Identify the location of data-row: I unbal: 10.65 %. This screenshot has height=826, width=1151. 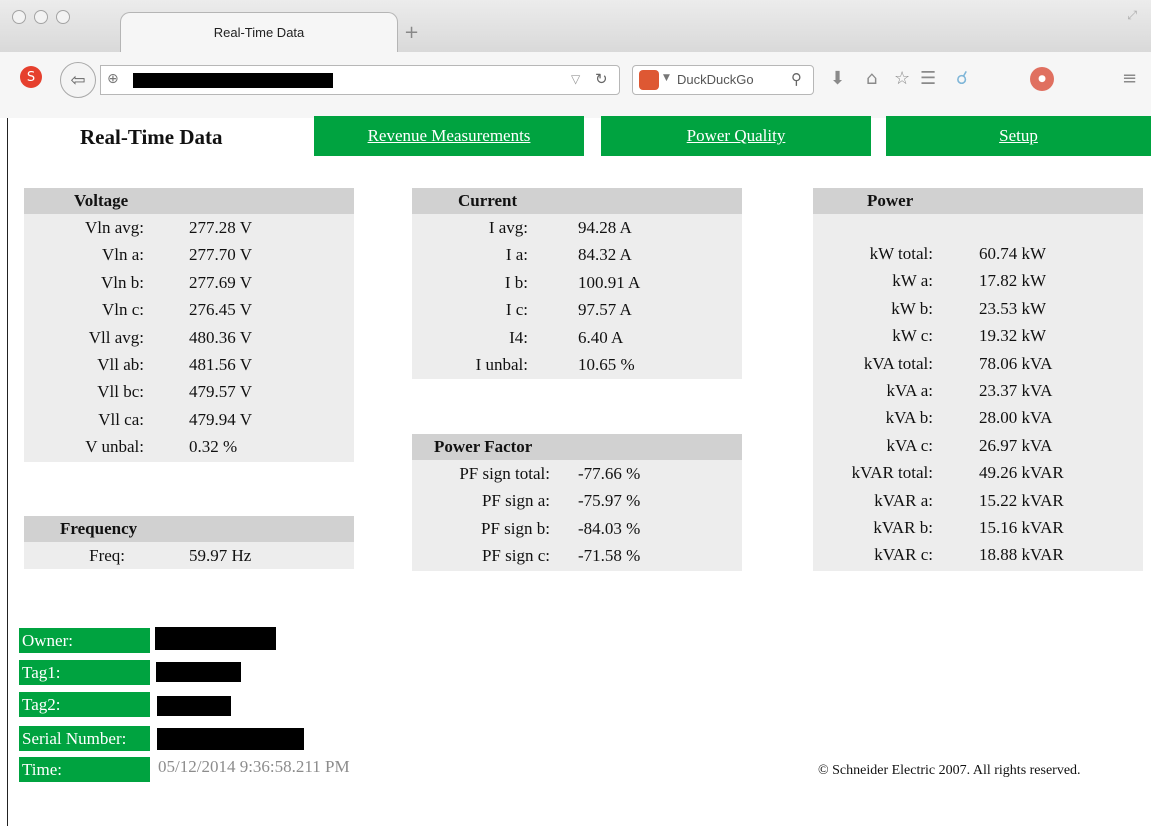
(577, 364).